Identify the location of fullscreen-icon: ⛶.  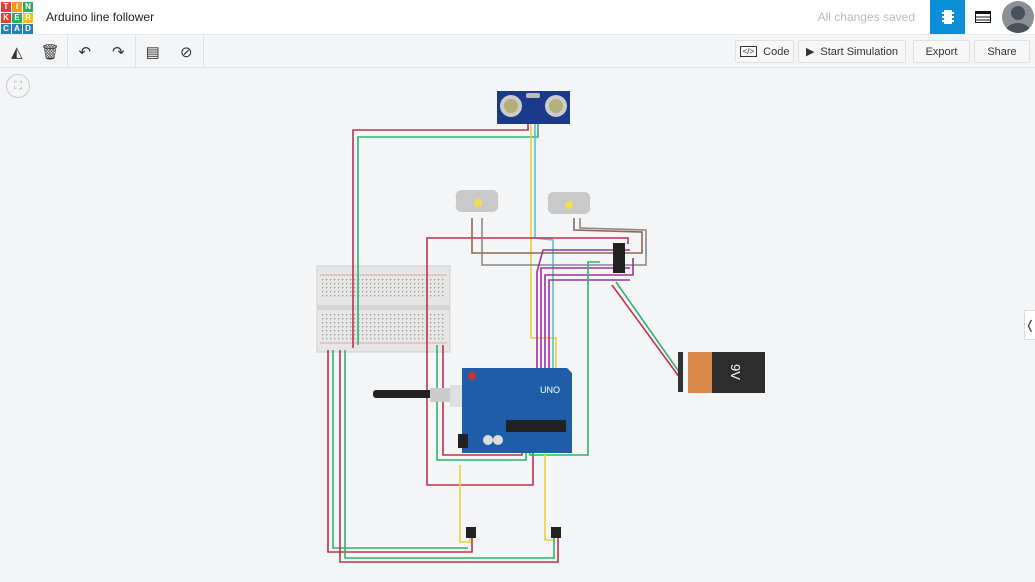
(18, 85).